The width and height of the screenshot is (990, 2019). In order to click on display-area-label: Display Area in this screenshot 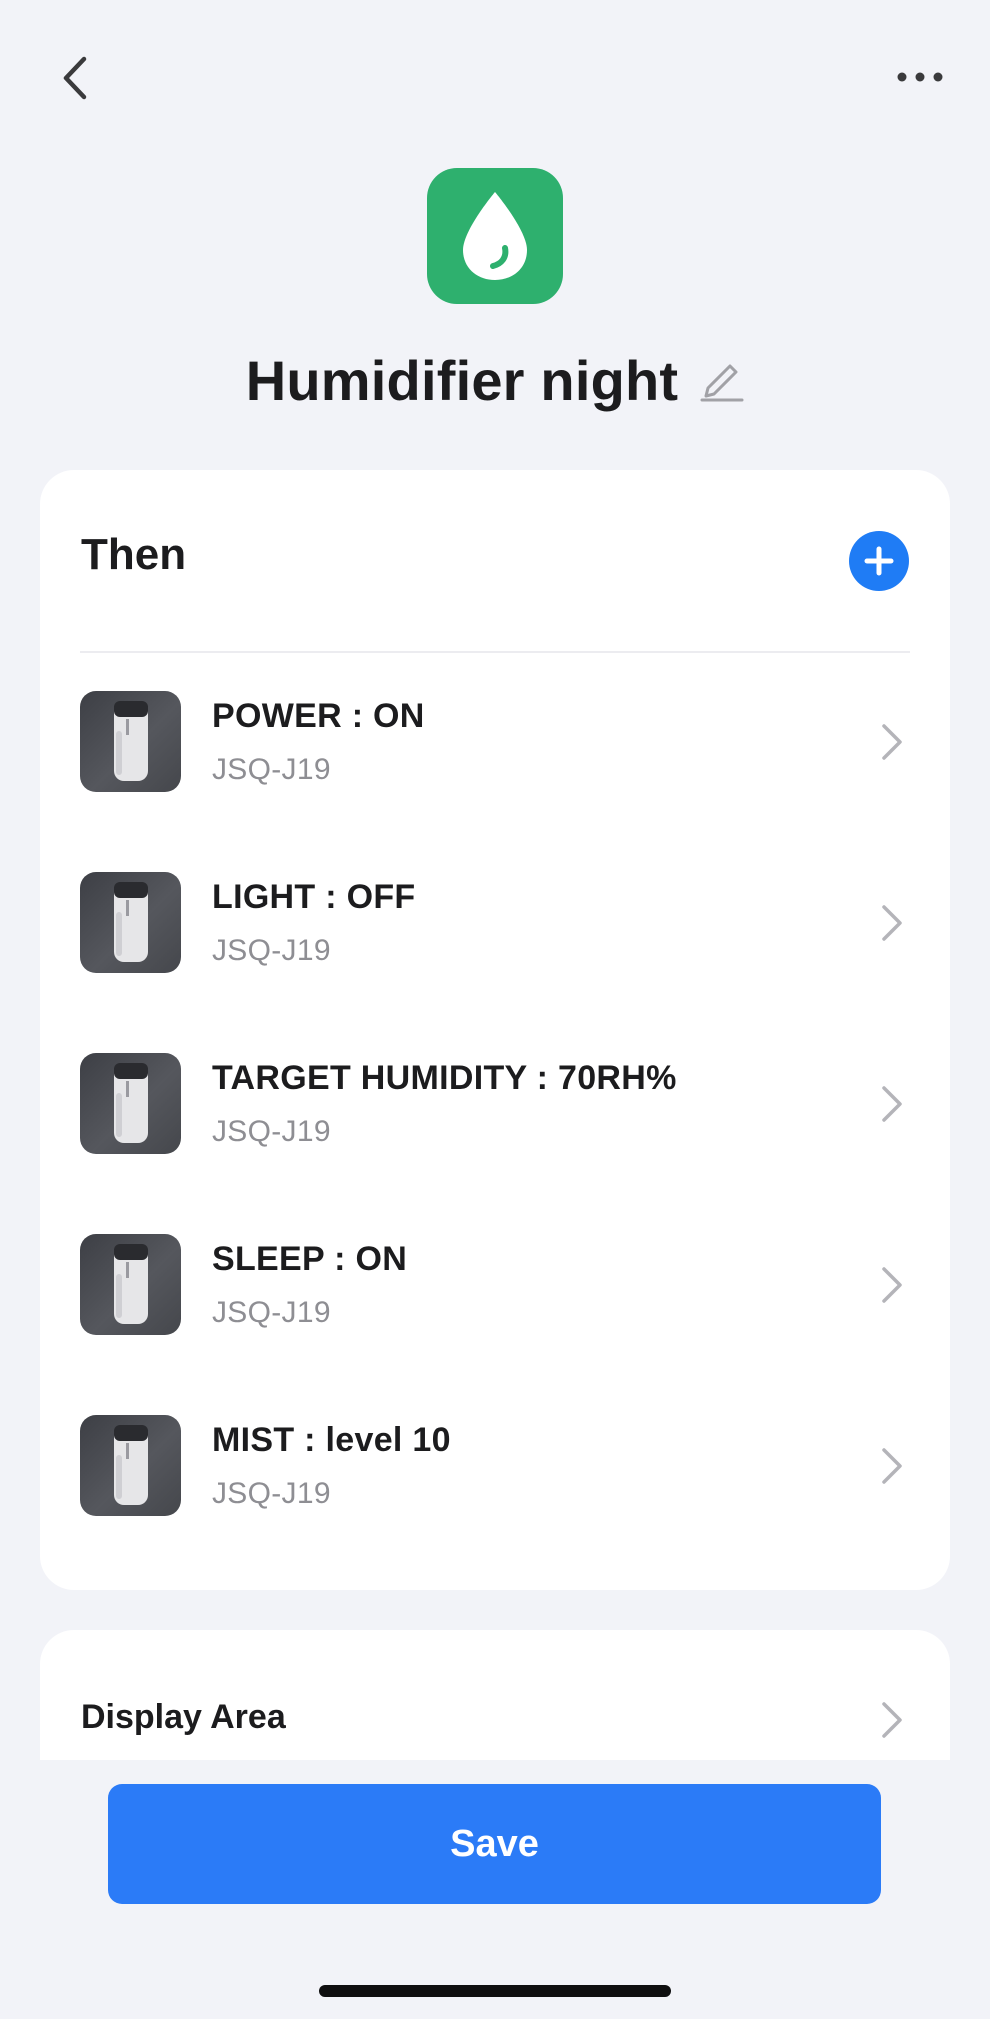, I will do `click(183, 1717)`.